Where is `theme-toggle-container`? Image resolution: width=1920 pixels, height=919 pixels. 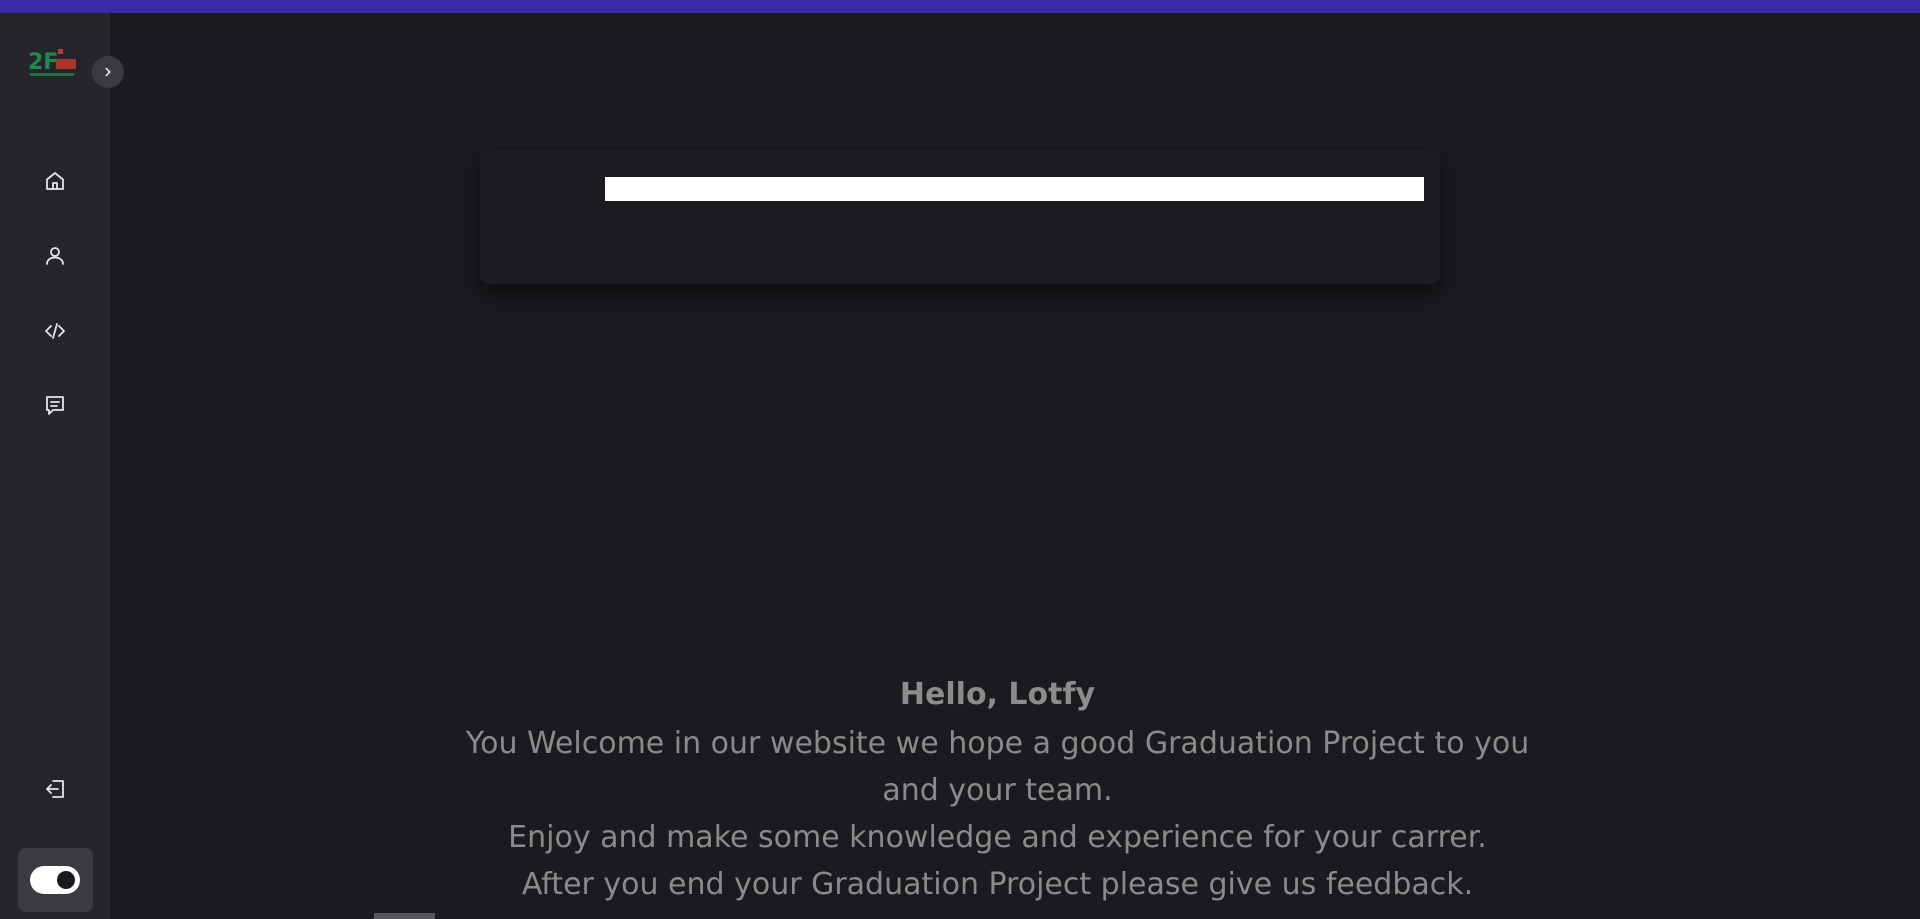 theme-toggle-container is located at coordinates (55, 880).